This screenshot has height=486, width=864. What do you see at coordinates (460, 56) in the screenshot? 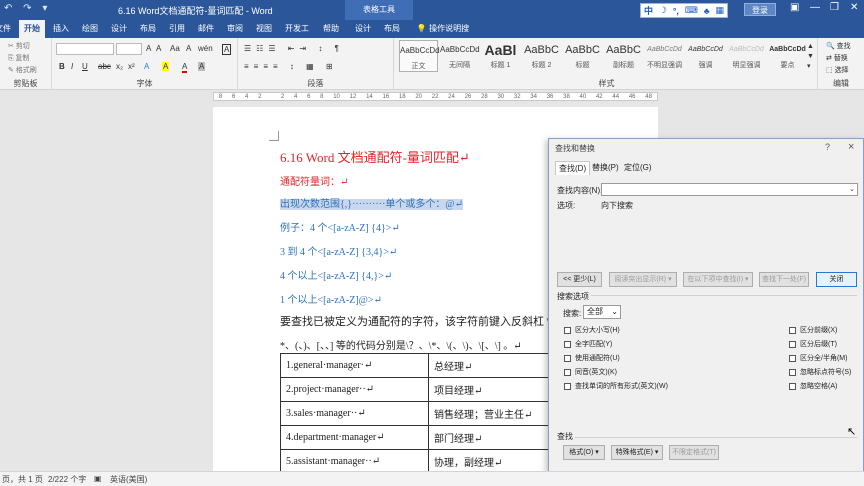
I see `style-no-spacing: AaBbCcDd 无间隔` at bounding box center [460, 56].